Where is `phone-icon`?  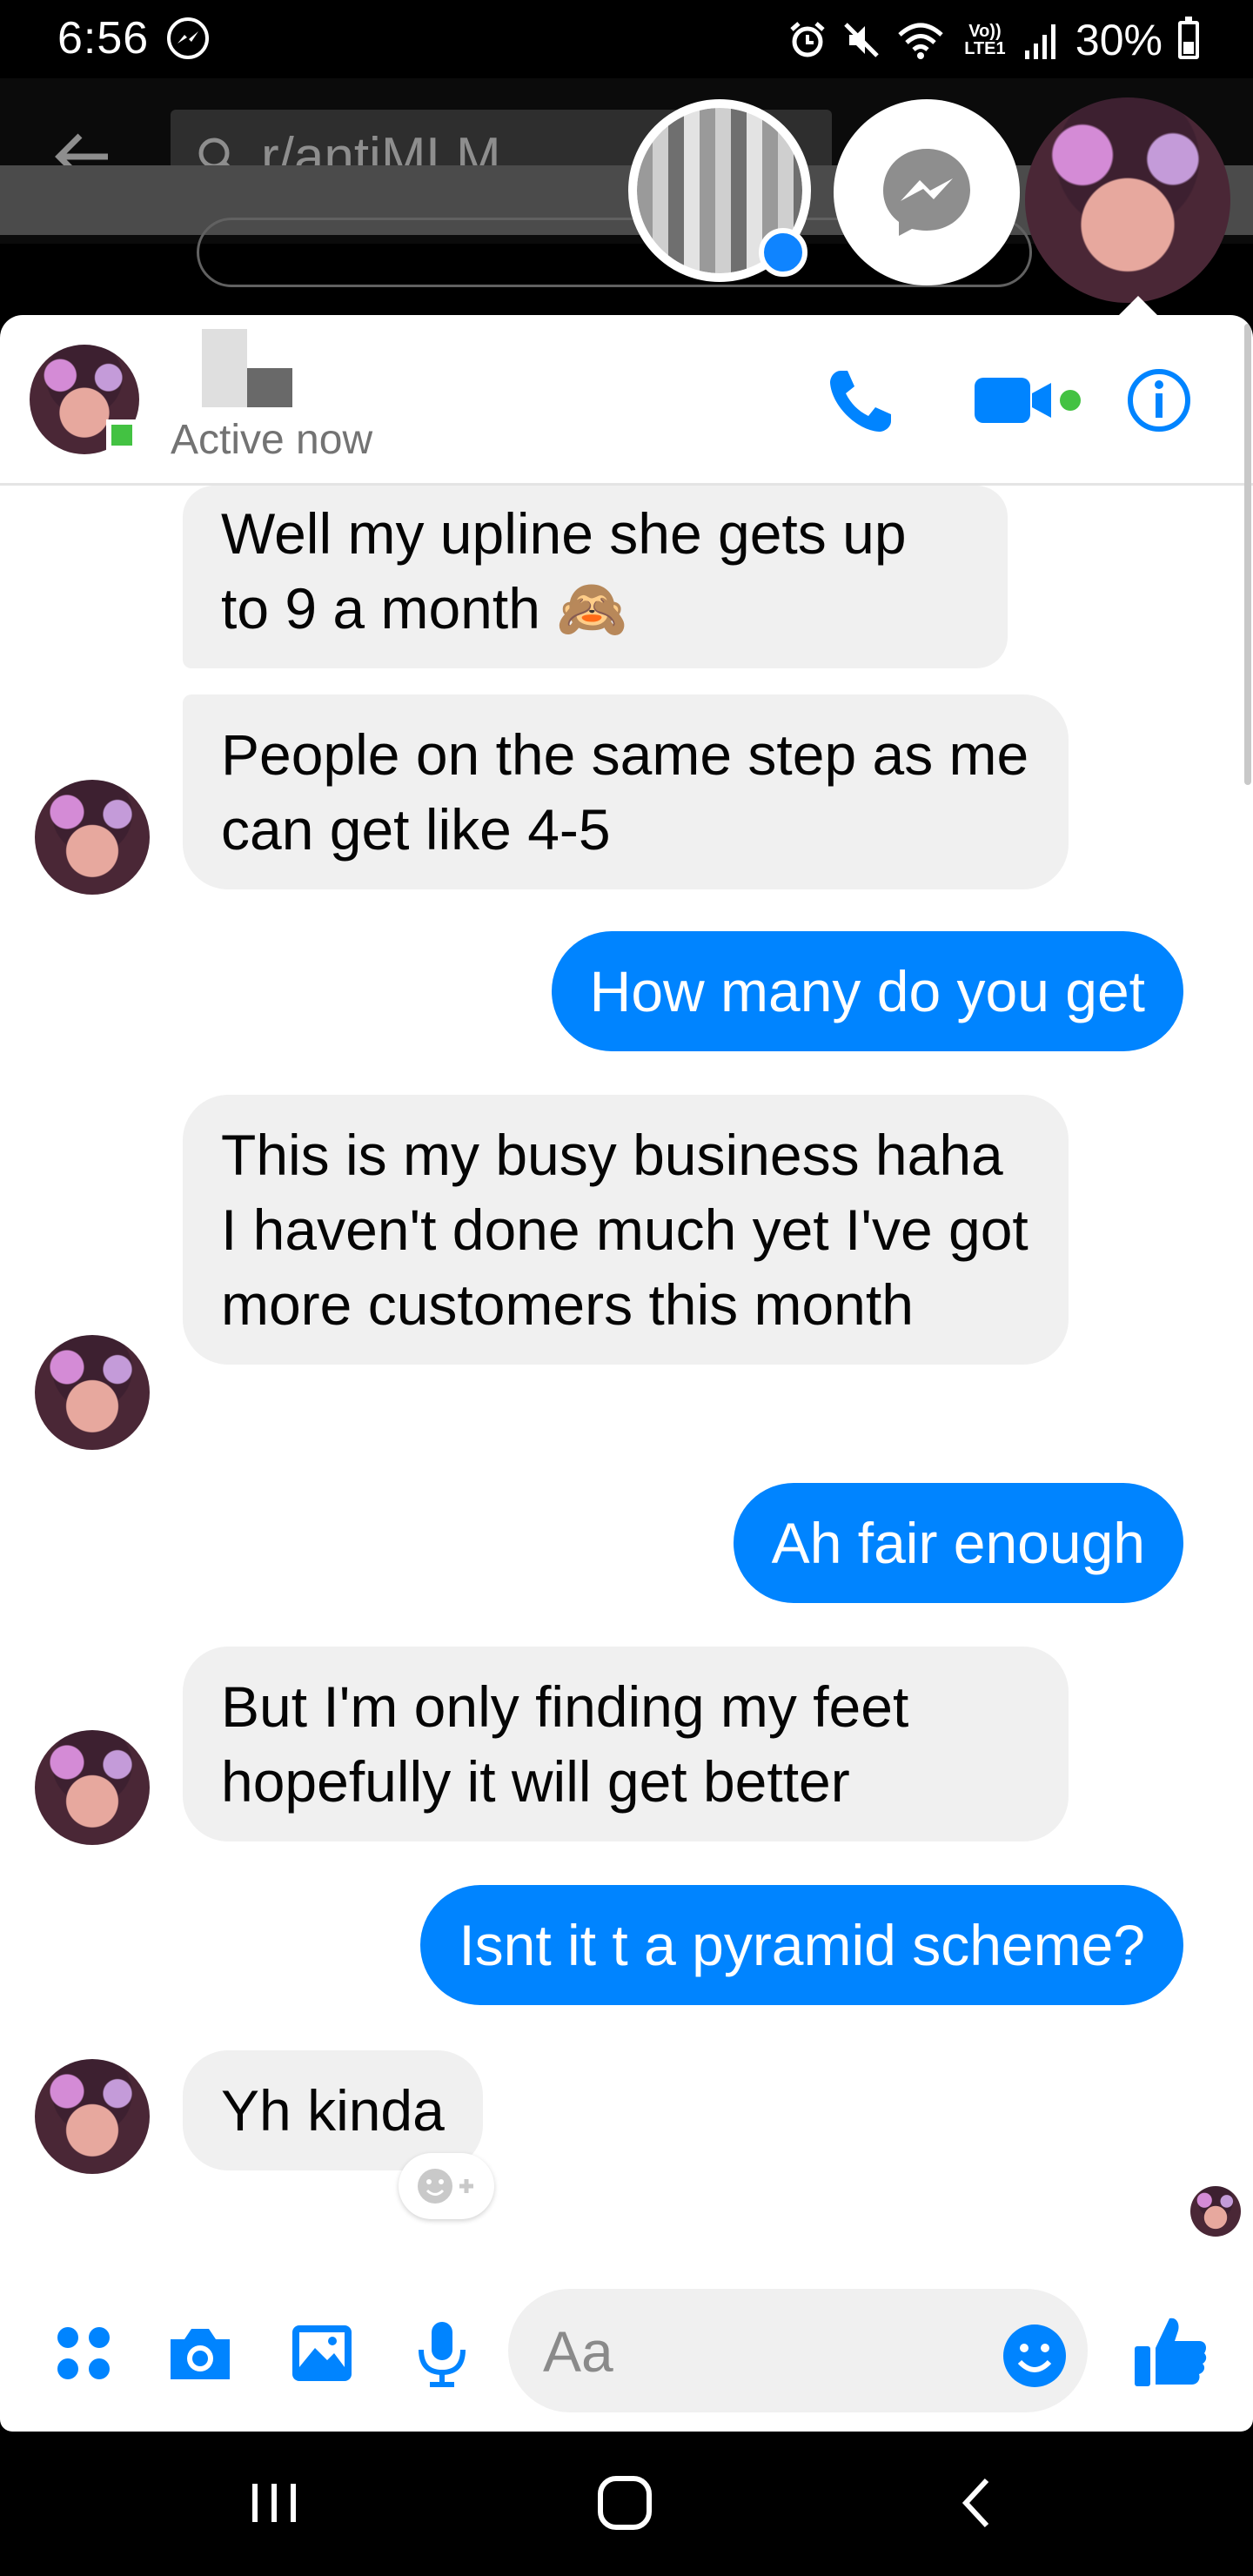 phone-icon is located at coordinates (861, 400).